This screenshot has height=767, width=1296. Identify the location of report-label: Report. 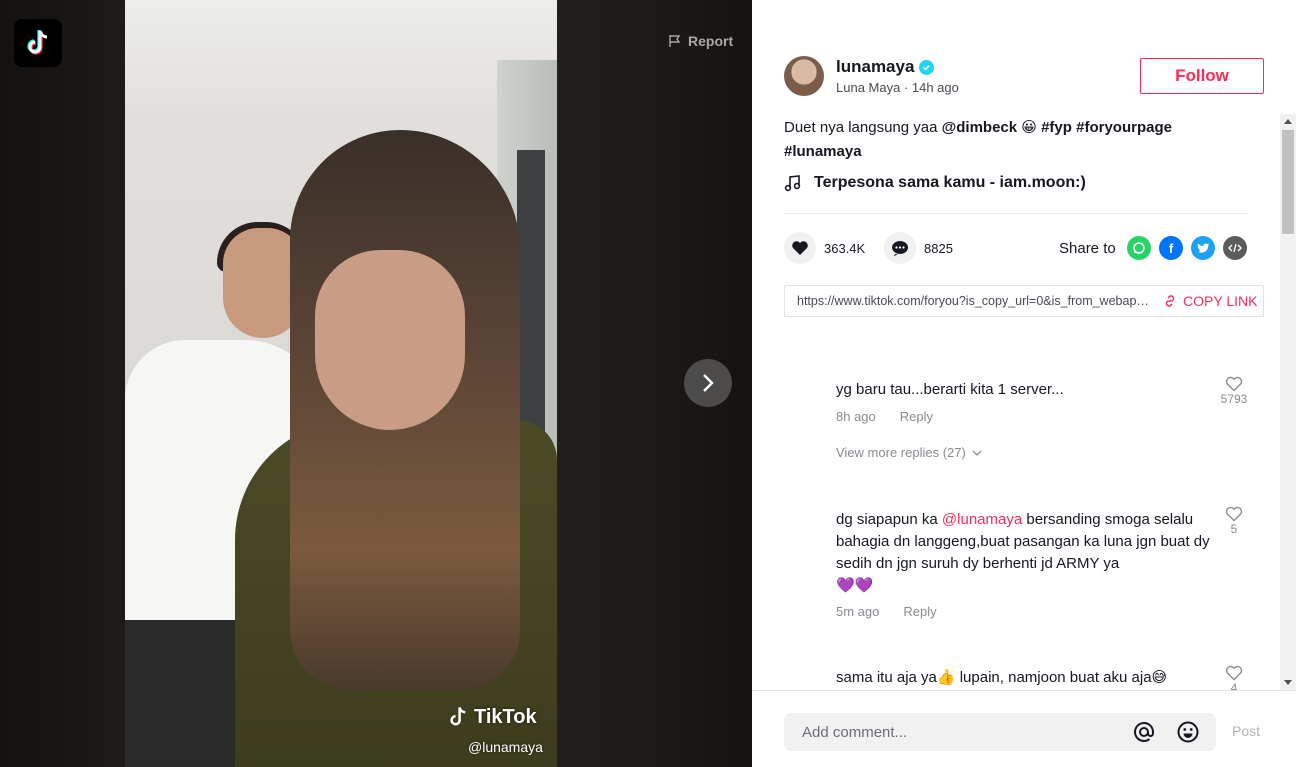
(711, 41).